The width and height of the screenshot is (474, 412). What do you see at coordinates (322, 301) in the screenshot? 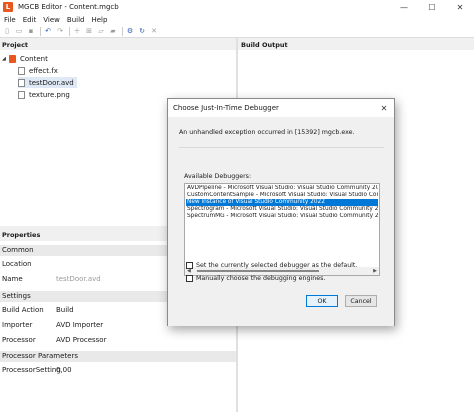
I see `ok-button: OK` at bounding box center [322, 301].